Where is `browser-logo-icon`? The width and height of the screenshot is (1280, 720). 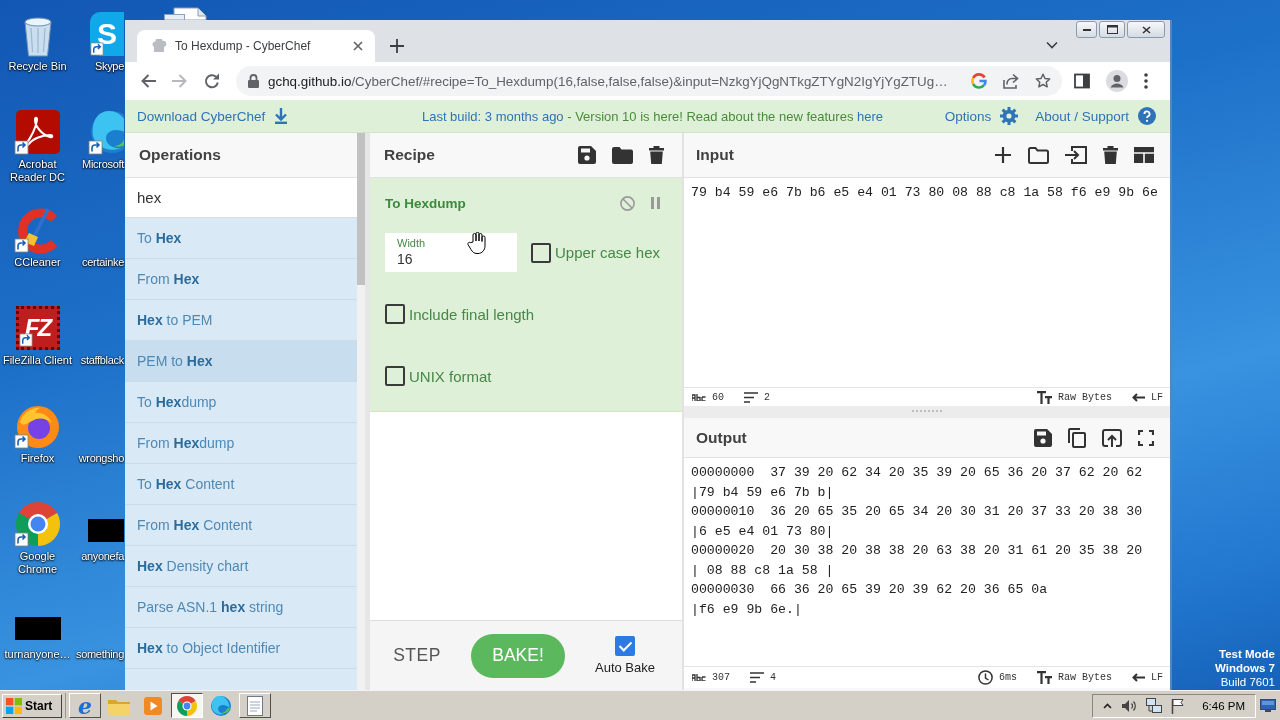 browser-logo-icon is located at coordinates (37, 524).